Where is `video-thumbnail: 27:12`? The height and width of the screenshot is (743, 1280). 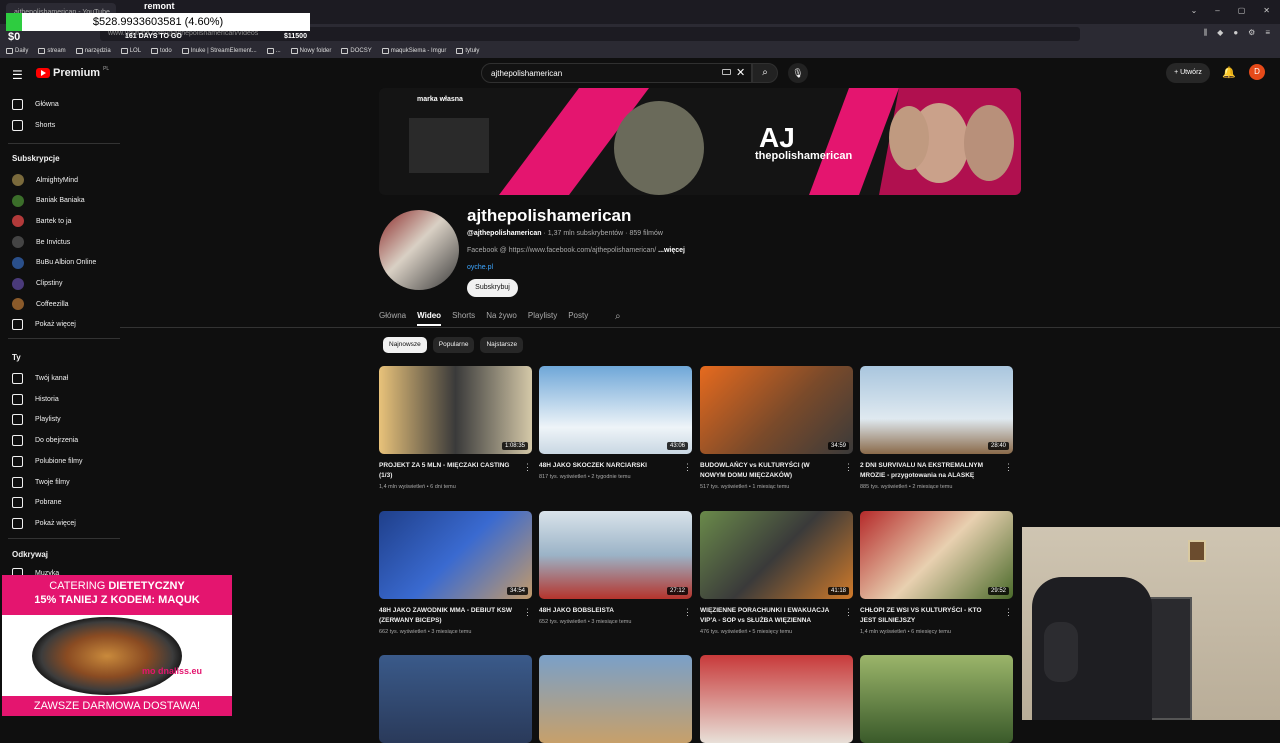 video-thumbnail: 27:12 is located at coordinates (615, 555).